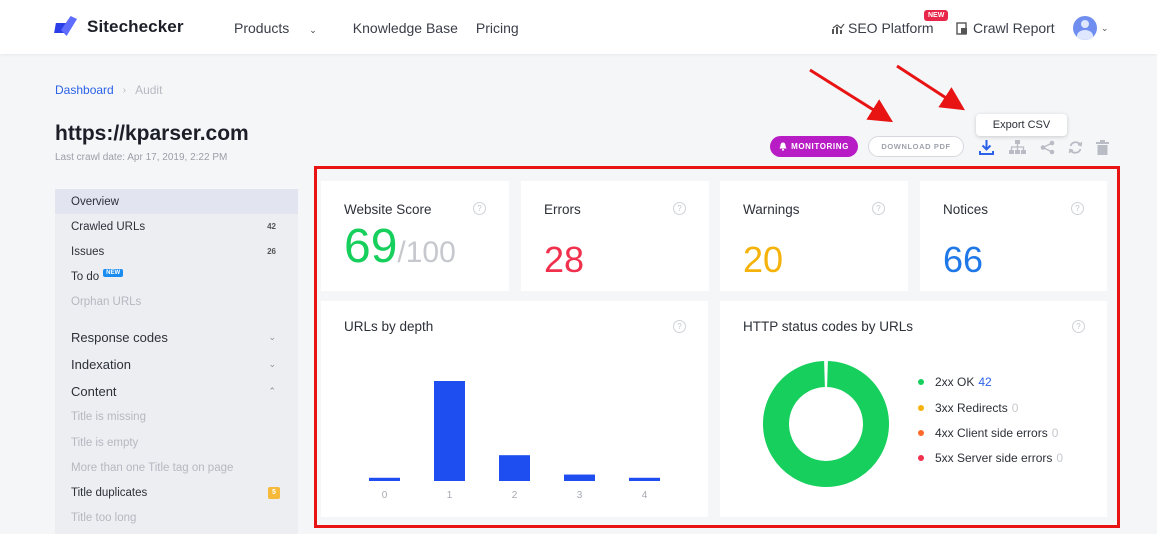 Image resolution: width=1157 pixels, height=534 pixels. What do you see at coordinates (986, 147) in the screenshot?
I see `download-icon` at bounding box center [986, 147].